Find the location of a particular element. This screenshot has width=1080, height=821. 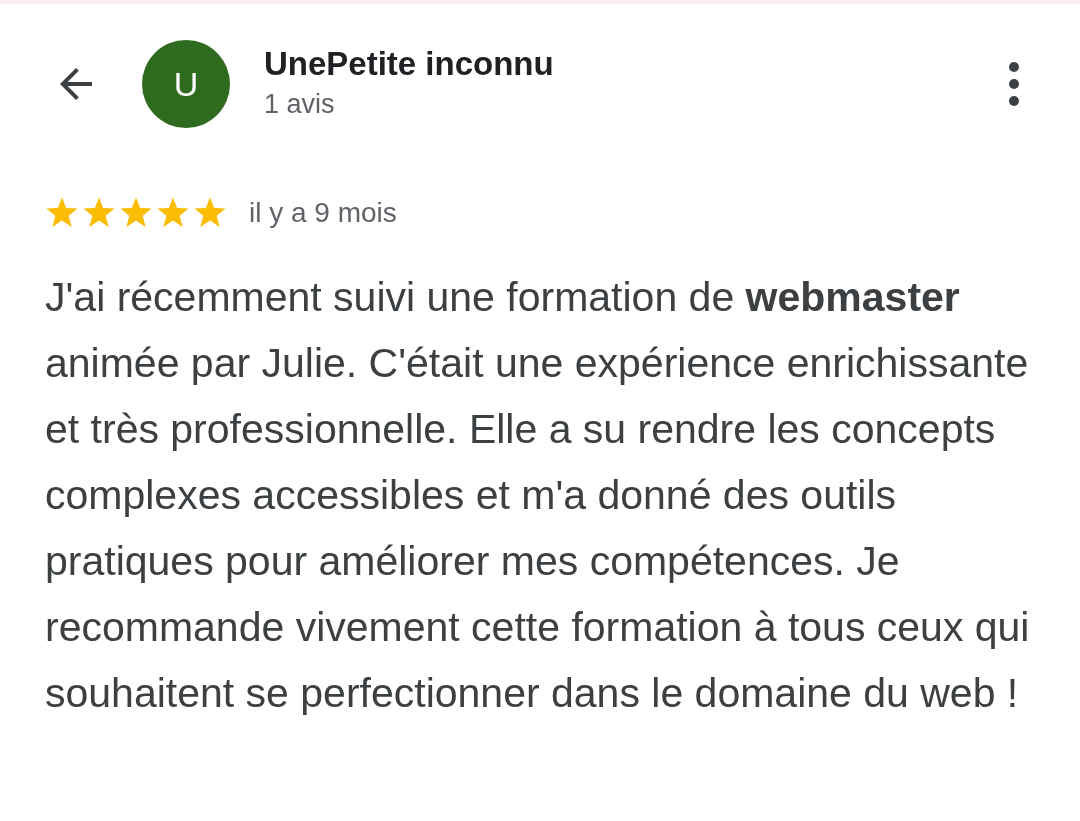

avatar: U is located at coordinates (186, 84).